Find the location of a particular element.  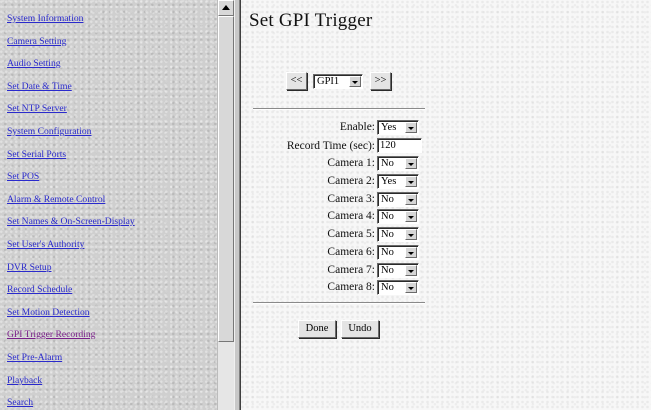

nav-link-dvr-setup: DVR Setup is located at coordinates (29, 268).